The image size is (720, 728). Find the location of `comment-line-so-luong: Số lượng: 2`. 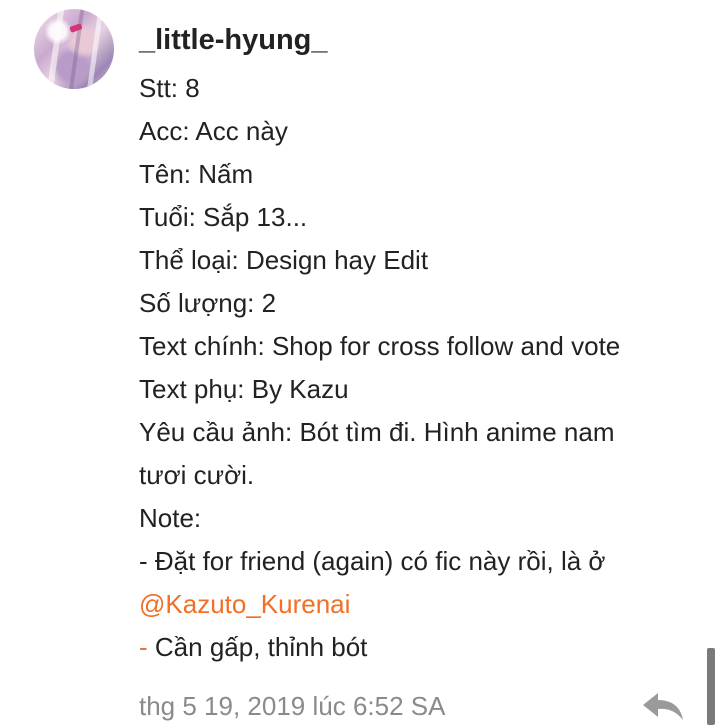

comment-line-so-luong: Số lượng: 2 is located at coordinates (208, 303).